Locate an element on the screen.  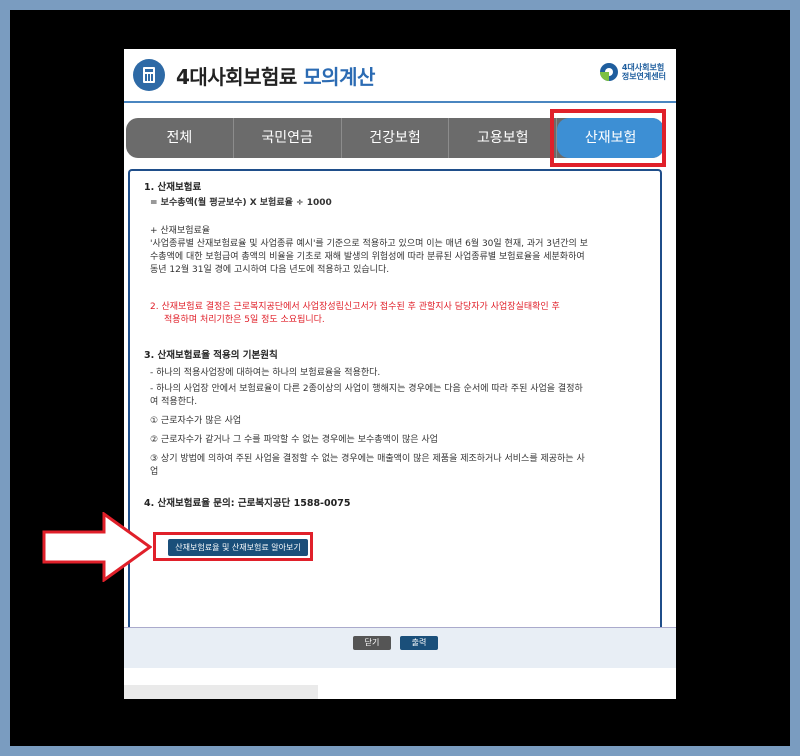
tab-employment-insurance: 고용보험 is located at coordinates (503, 138).